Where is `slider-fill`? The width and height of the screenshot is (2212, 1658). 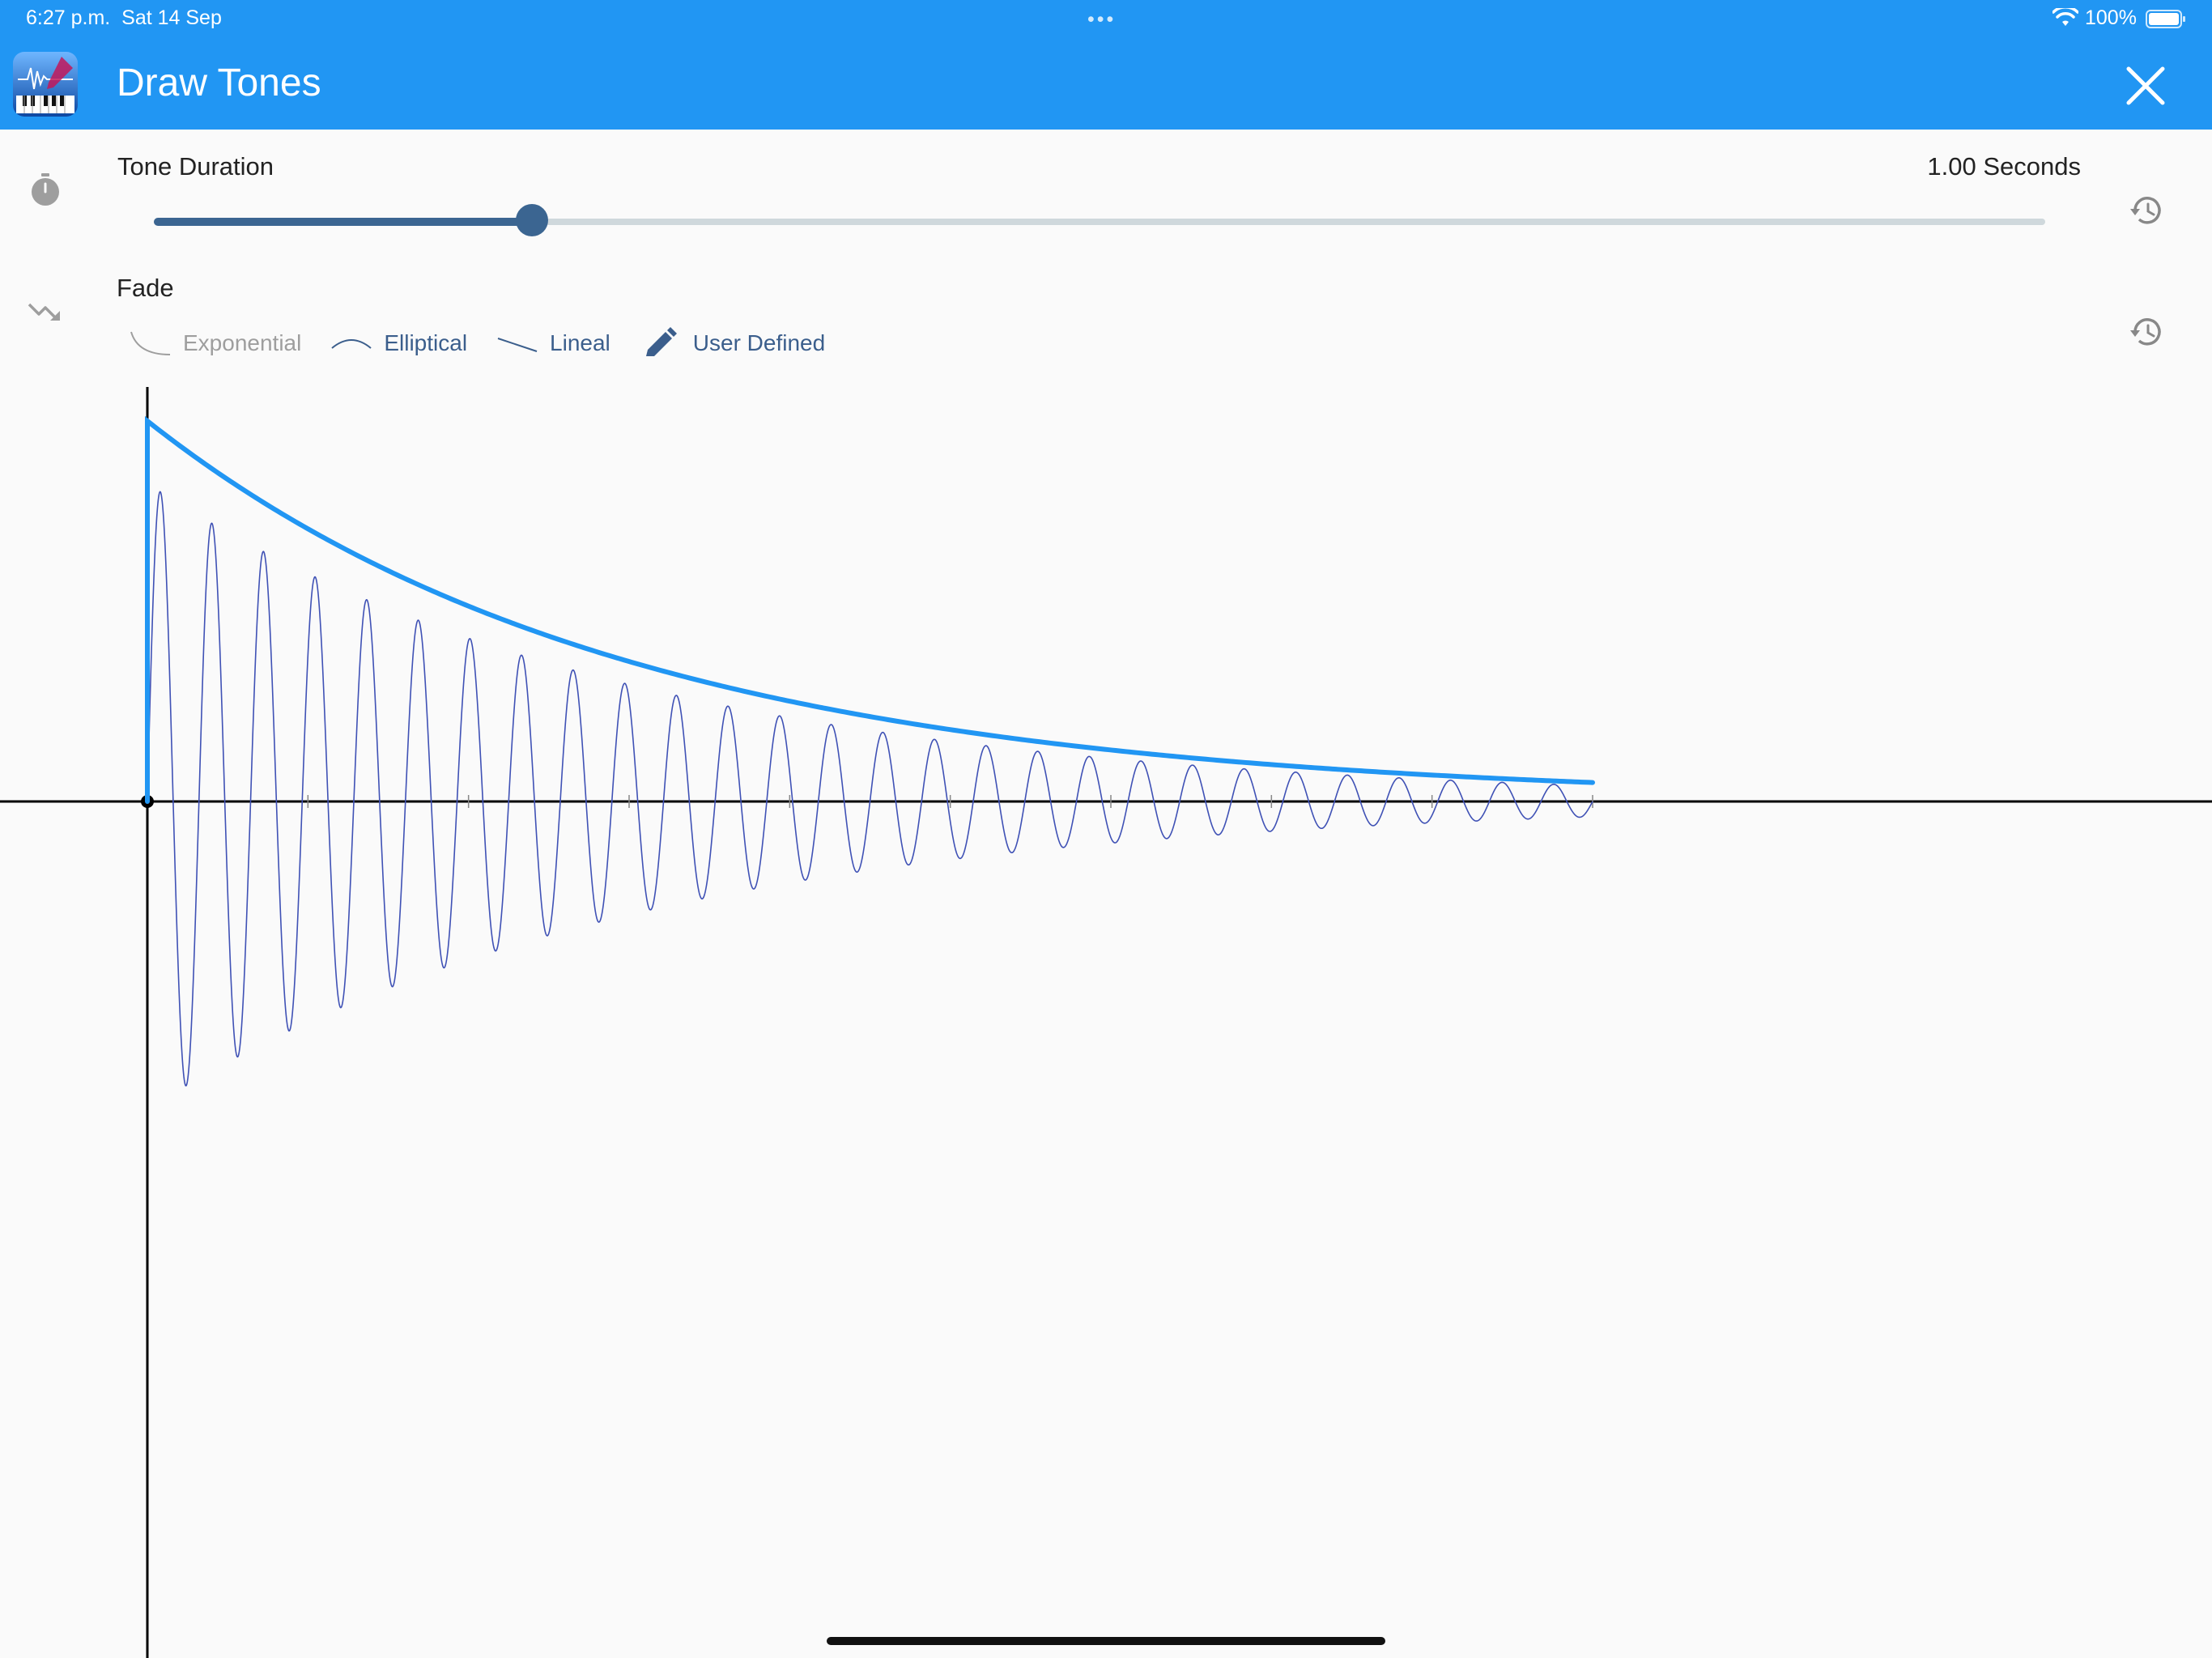 slider-fill is located at coordinates (343, 222).